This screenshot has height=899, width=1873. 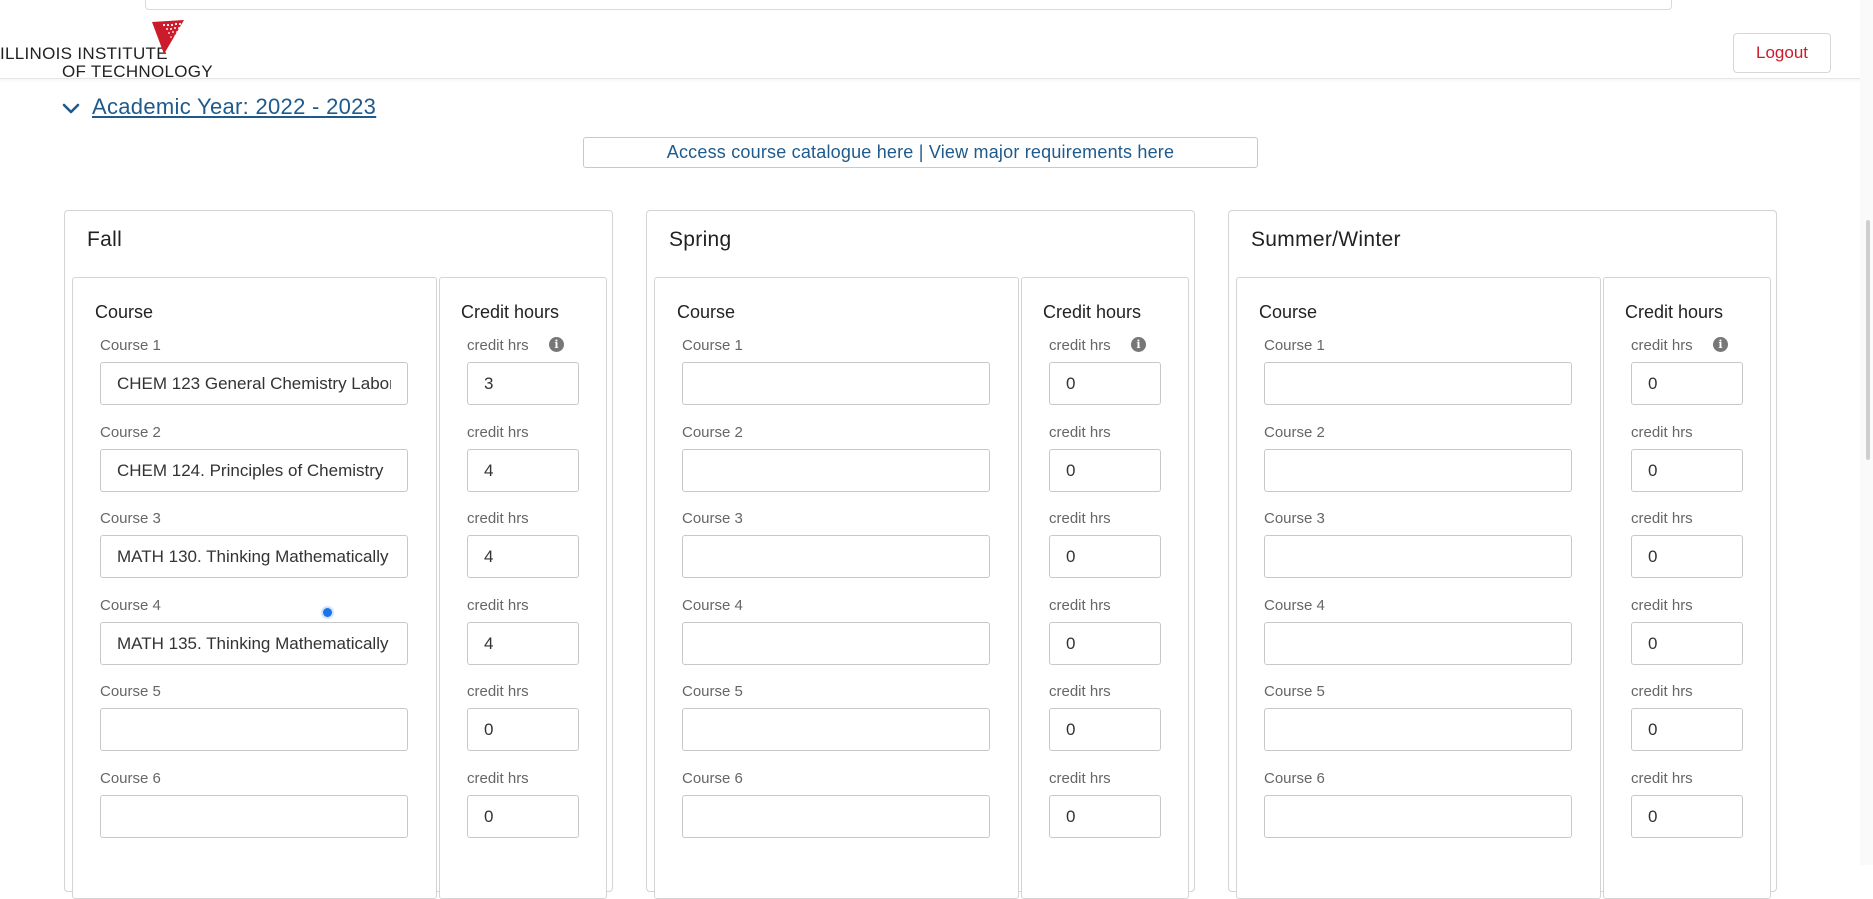 What do you see at coordinates (234, 107) in the screenshot?
I see `academic-year-link: Academic Year: 2022 - 2023` at bounding box center [234, 107].